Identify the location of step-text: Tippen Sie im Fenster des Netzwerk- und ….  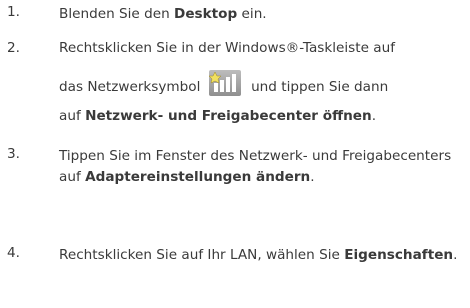
(255, 166).